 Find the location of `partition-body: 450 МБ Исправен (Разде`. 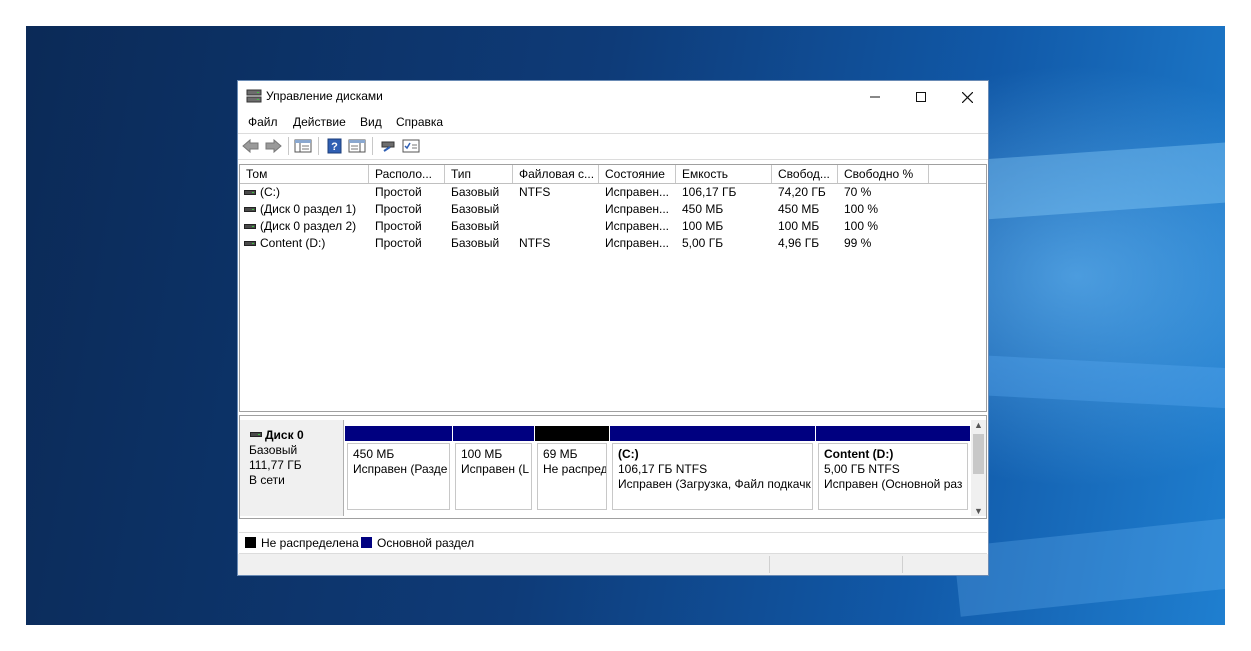

partition-body: 450 МБ Исправен (Разде is located at coordinates (398, 476).